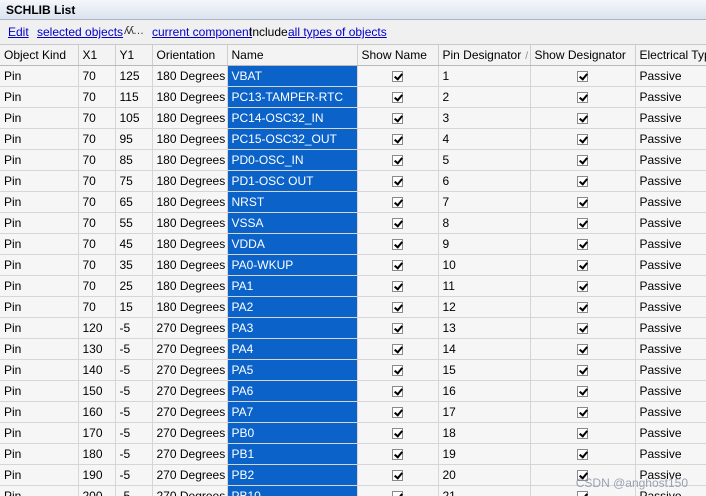 The width and height of the screenshot is (706, 496). Describe the element at coordinates (97, 370) in the screenshot. I see `cell-x1: 140` at that location.